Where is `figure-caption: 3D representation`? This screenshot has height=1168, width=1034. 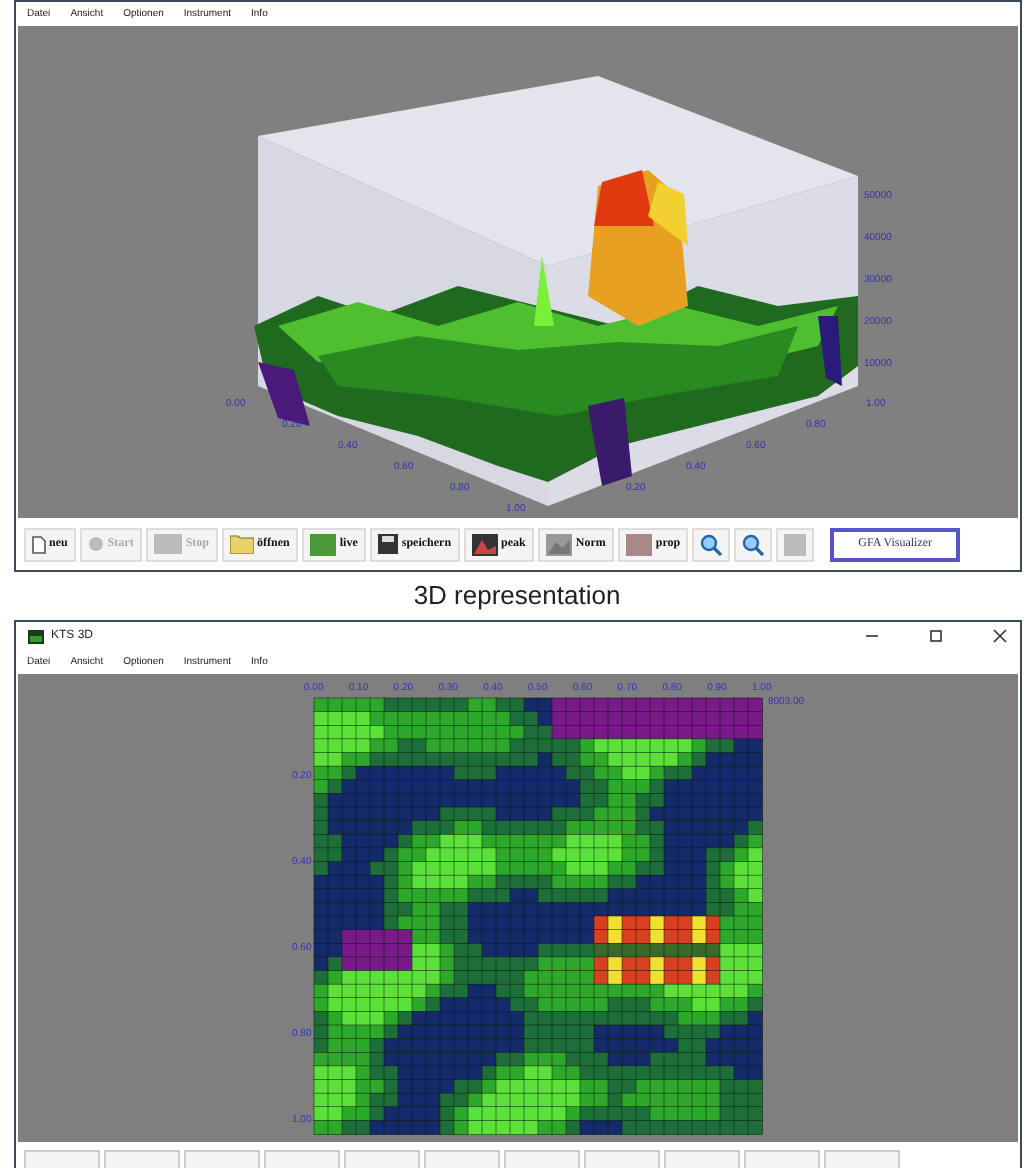
figure-caption: 3D representation is located at coordinates (517, 595).